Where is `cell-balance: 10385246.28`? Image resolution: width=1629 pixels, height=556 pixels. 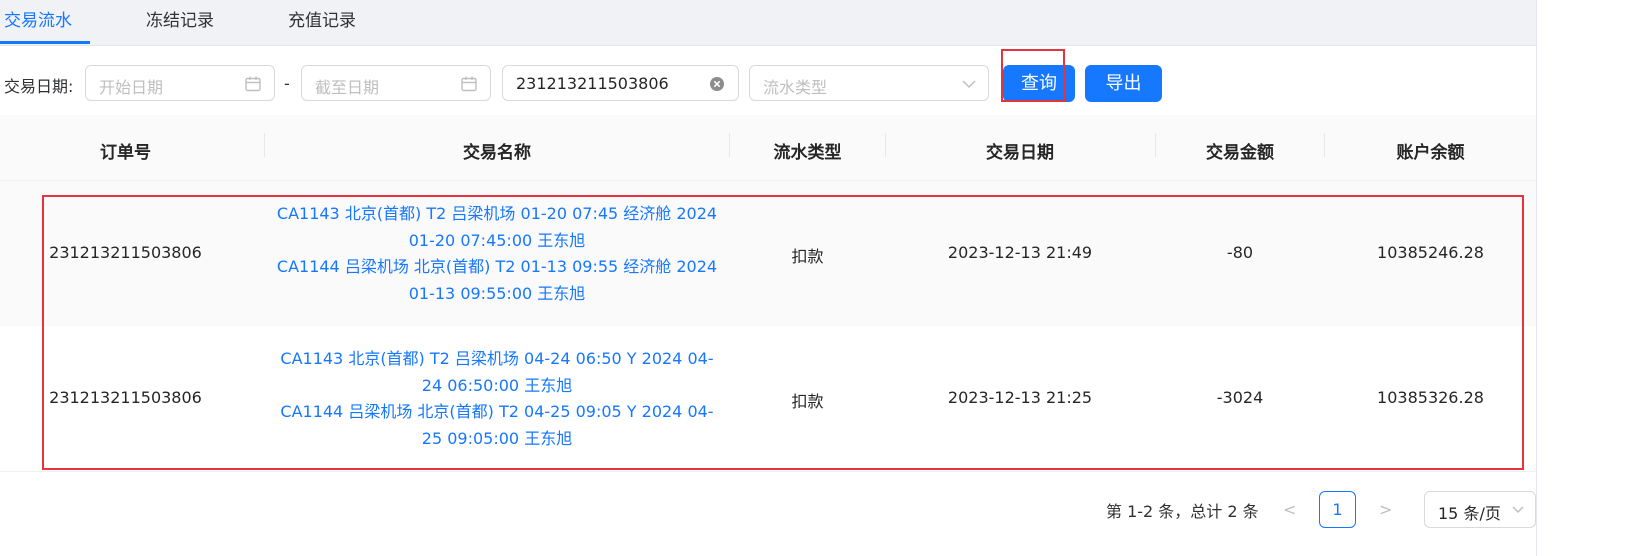
cell-balance: 10385246.28 is located at coordinates (1430, 252).